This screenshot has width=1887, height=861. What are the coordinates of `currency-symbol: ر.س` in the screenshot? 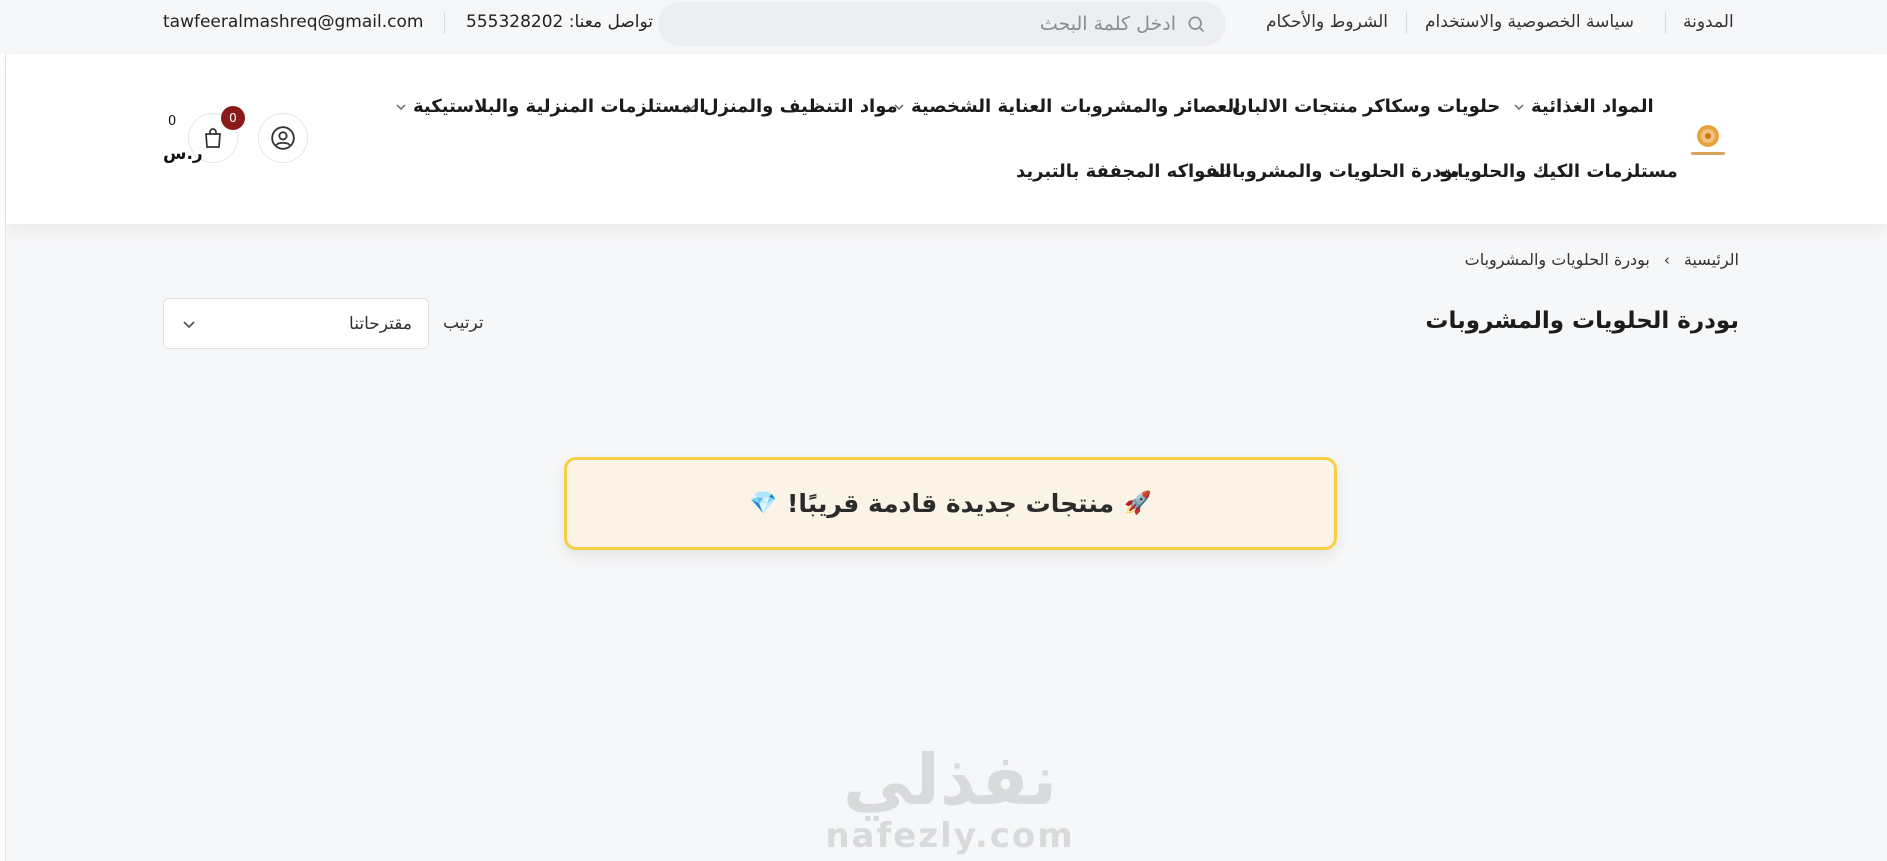 It's located at (183, 154).